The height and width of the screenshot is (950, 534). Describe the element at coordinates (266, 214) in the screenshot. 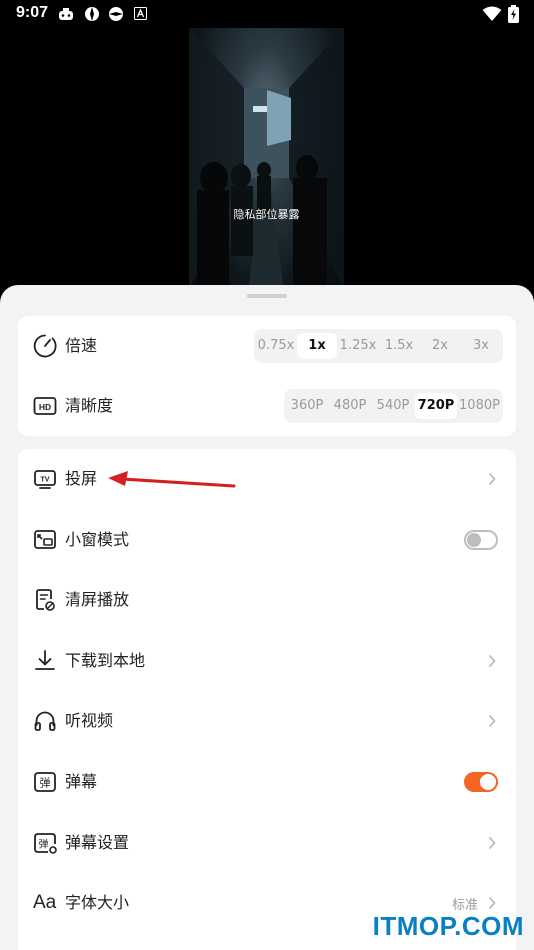

I see `video-subtitle: 隐私部位暴露` at that location.